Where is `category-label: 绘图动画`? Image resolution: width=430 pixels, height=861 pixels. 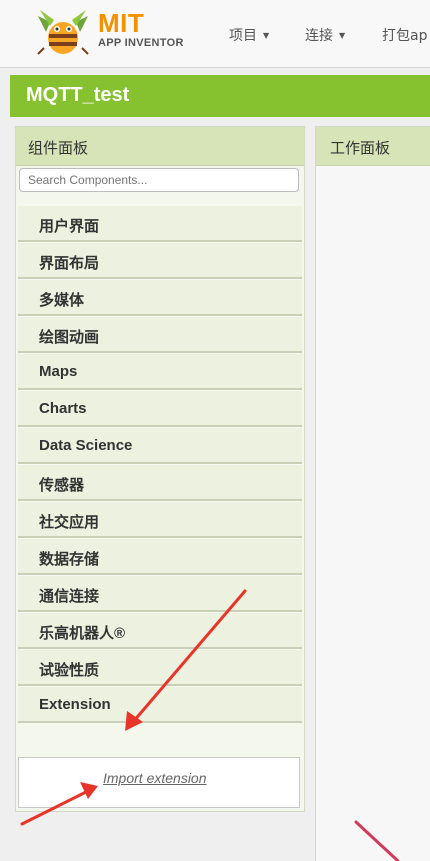 category-label: 绘图动画 is located at coordinates (69, 337).